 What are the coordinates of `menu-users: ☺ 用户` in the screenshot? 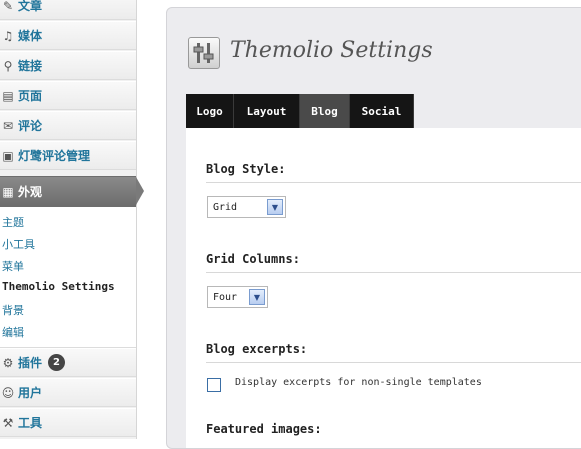 It's located at (68, 392).